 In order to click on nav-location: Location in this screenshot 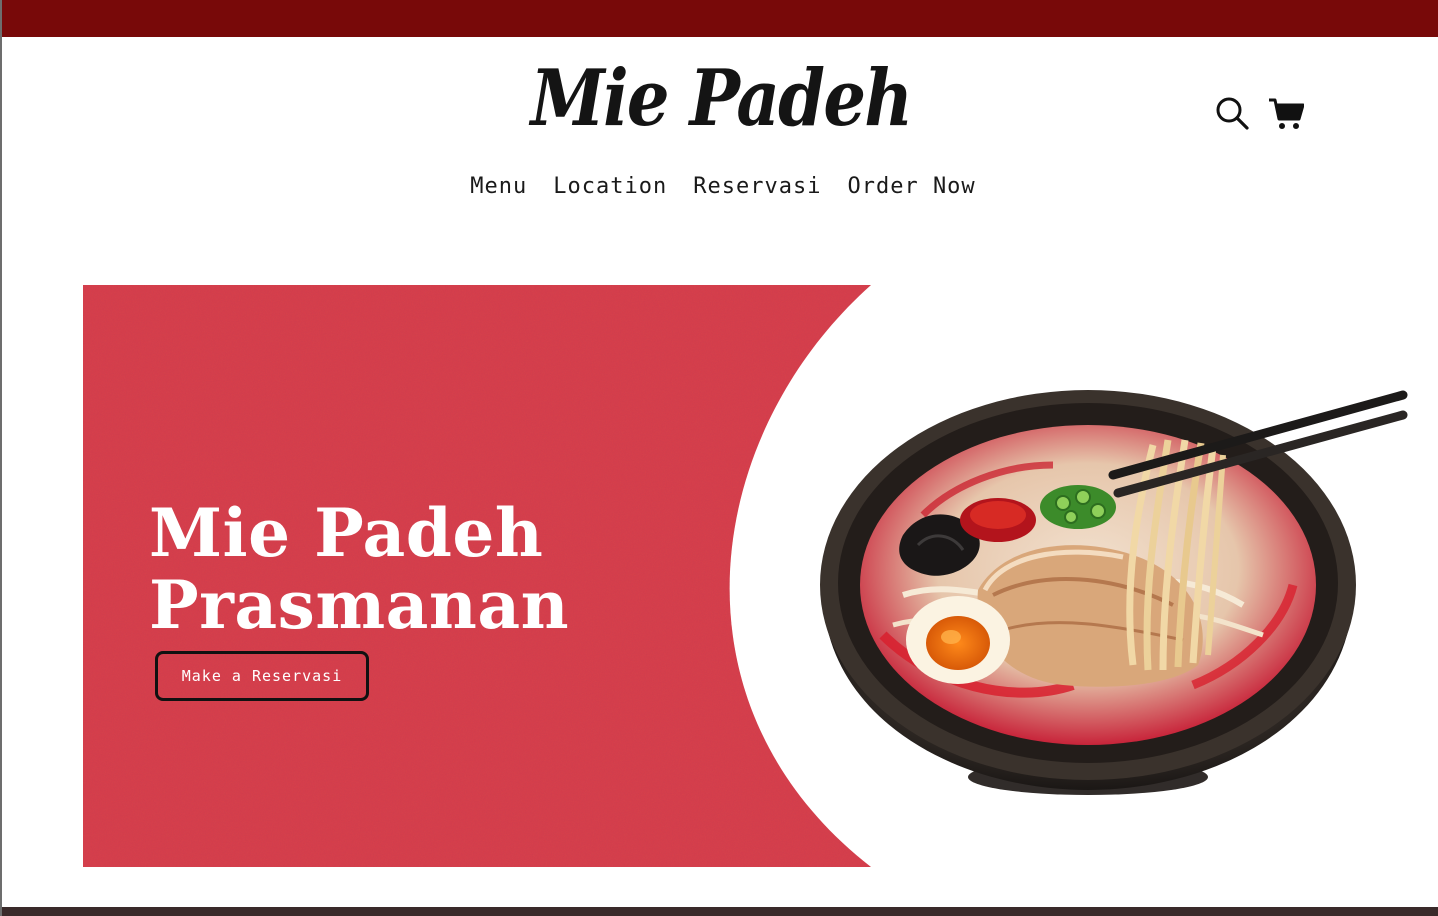, I will do `click(610, 186)`.